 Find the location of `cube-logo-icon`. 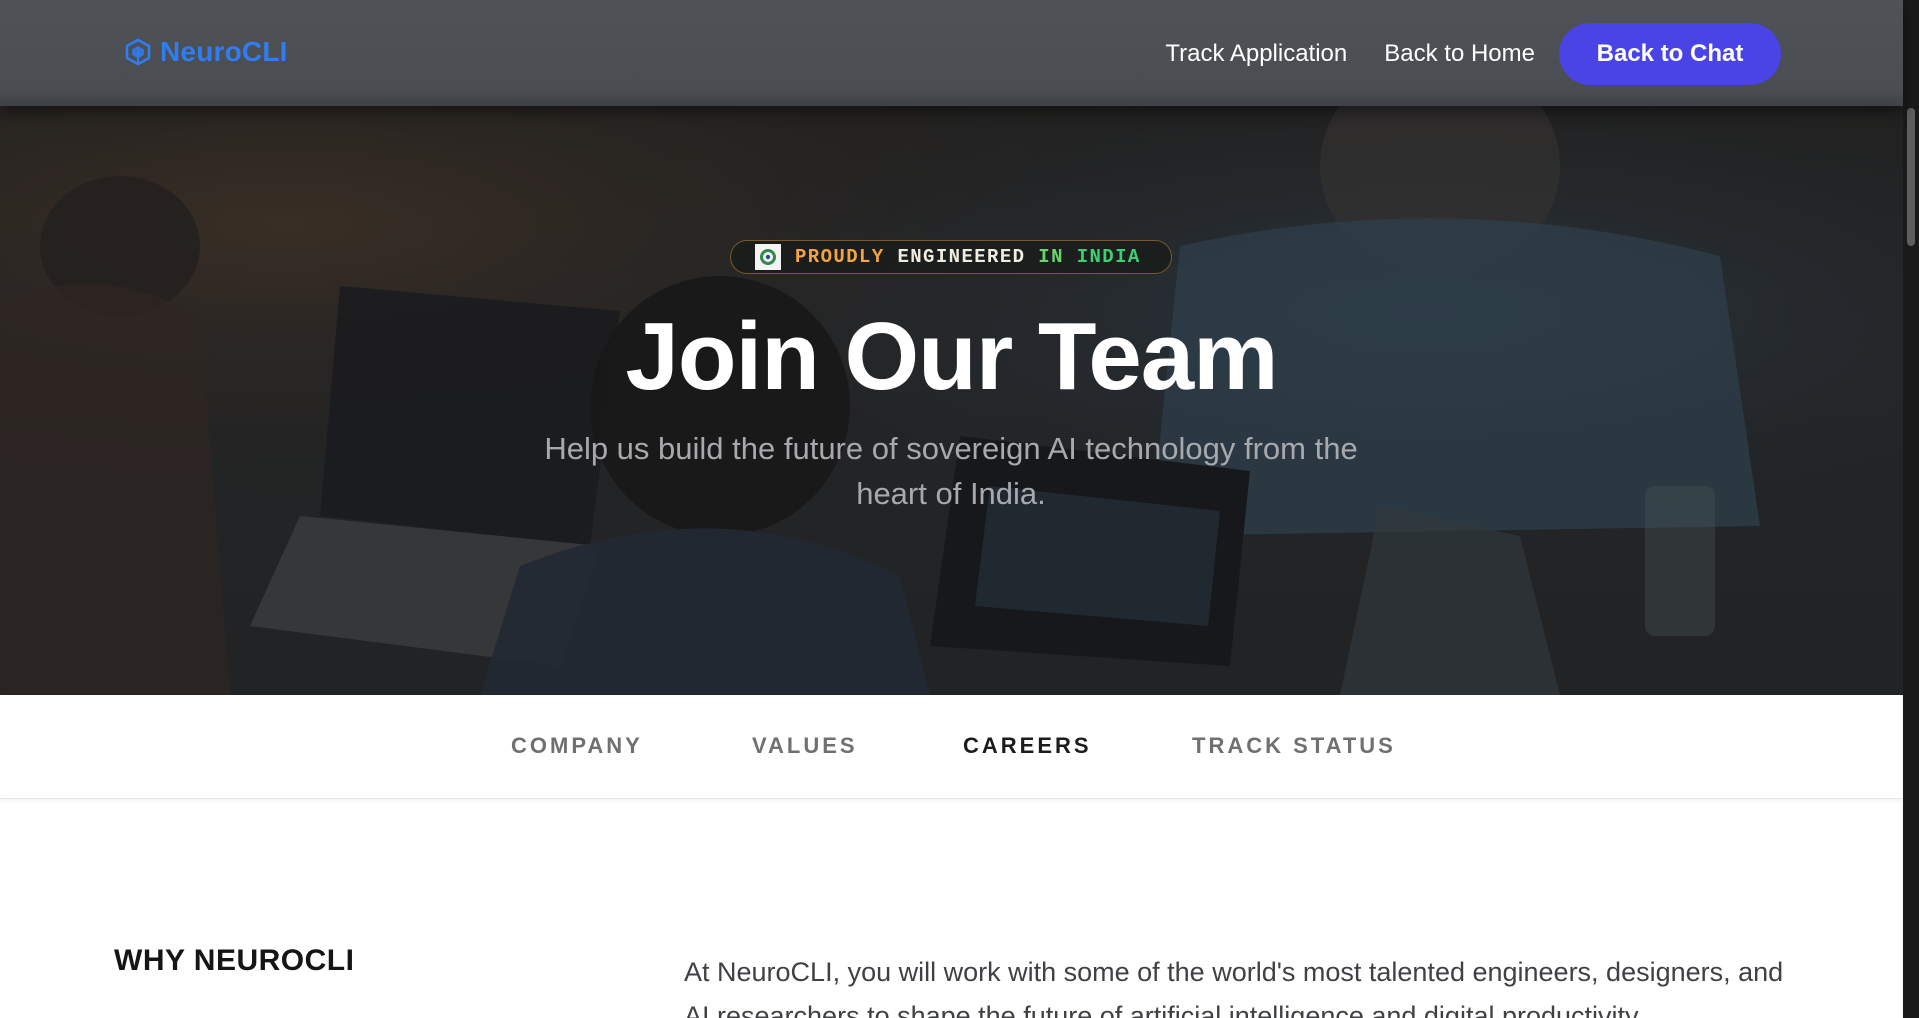

cube-logo-icon is located at coordinates (138, 52).